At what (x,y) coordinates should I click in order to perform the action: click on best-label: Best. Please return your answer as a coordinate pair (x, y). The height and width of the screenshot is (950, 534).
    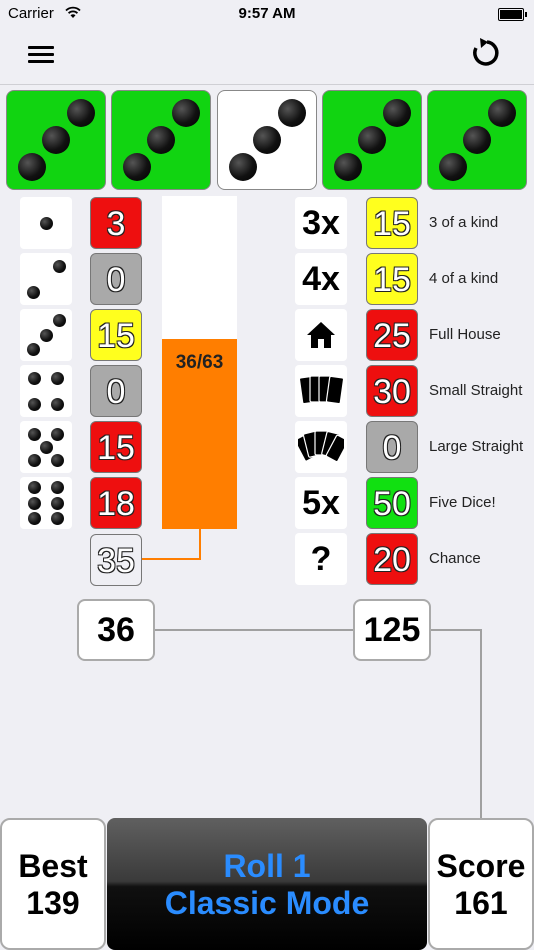
    Looking at the image, I should click on (53, 866).